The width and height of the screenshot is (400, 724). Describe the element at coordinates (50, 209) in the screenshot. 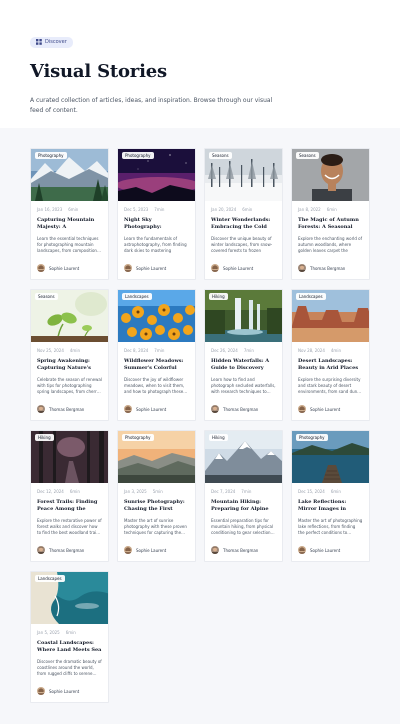

I see `story-date: Jan 16, 2023` at that location.